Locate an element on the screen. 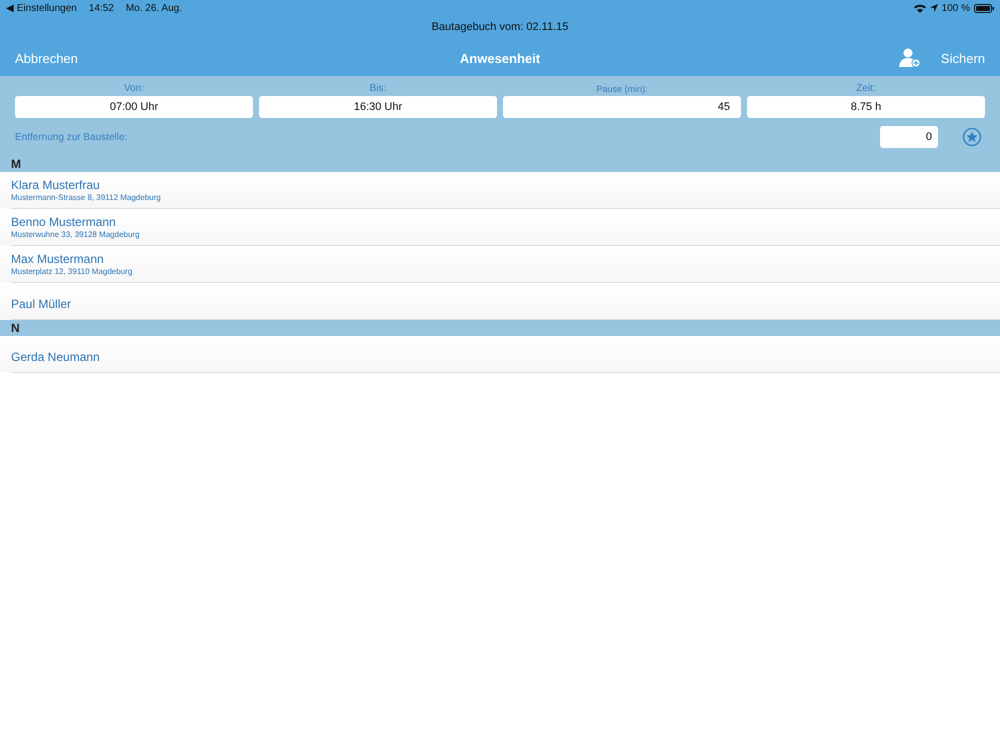 The image size is (1000, 750). status-date: Mo. 26. Aug. is located at coordinates (154, 8).